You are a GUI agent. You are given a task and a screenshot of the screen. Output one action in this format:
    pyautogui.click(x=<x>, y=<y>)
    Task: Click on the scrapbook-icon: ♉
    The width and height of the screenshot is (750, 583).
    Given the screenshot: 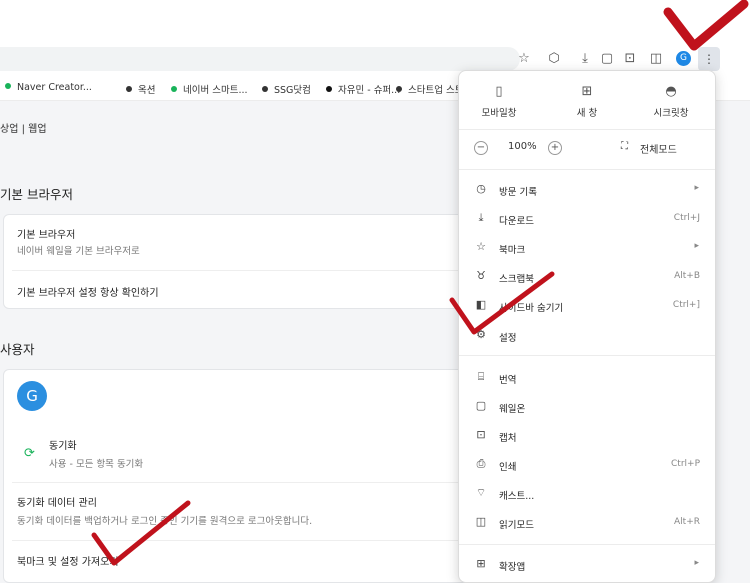 What is the action you would take?
    pyautogui.click(x=481, y=275)
    